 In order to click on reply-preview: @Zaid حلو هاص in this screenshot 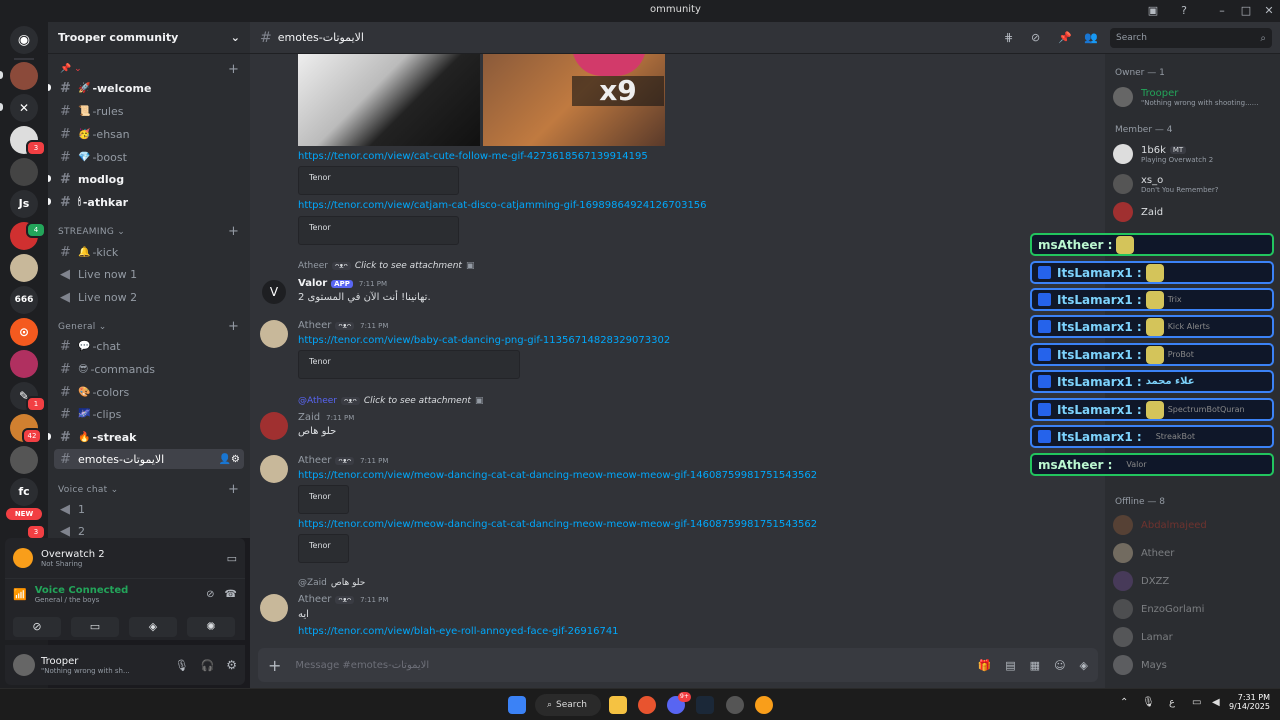, I will do `click(331, 583)`.